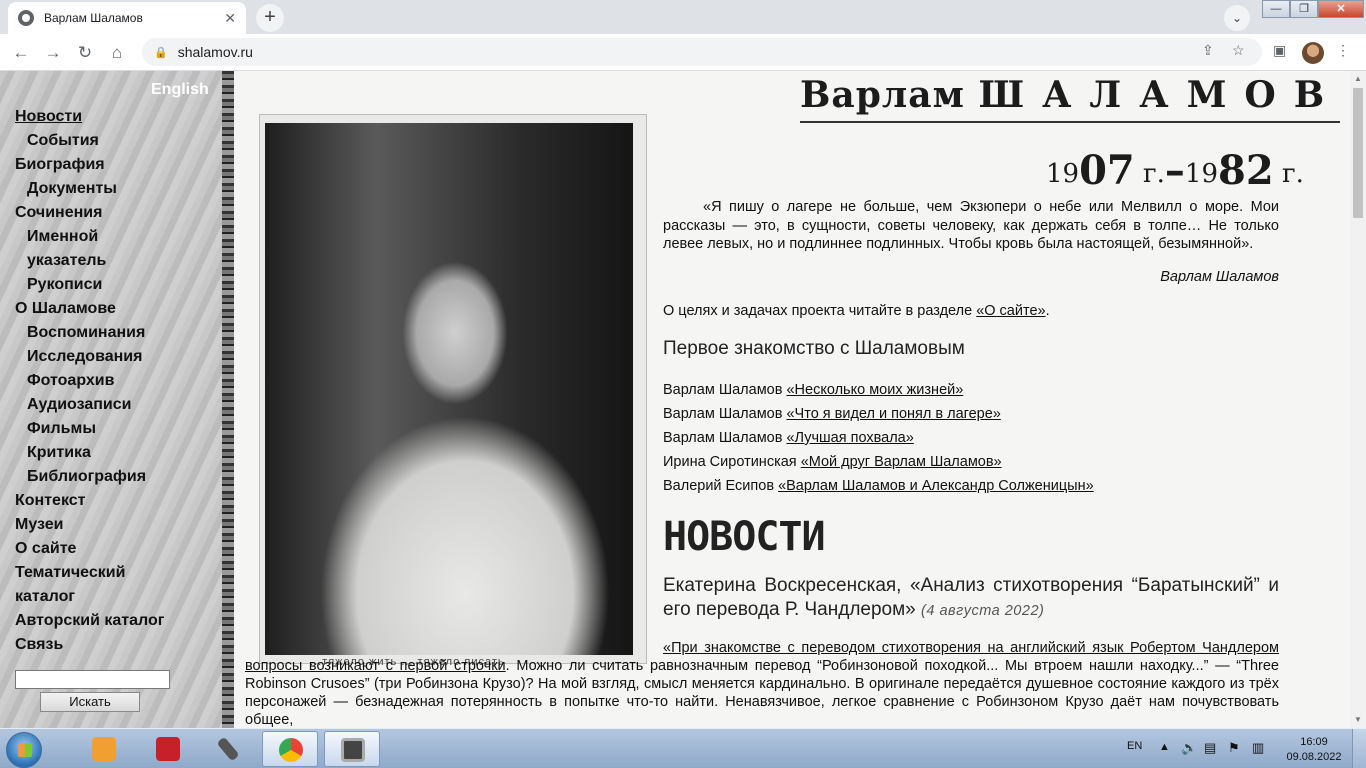 This screenshot has width=1366, height=768. What do you see at coordinates (85, 53) in the screenshot?
I see `reload-button: ↻` at bounding box center [85, 53].